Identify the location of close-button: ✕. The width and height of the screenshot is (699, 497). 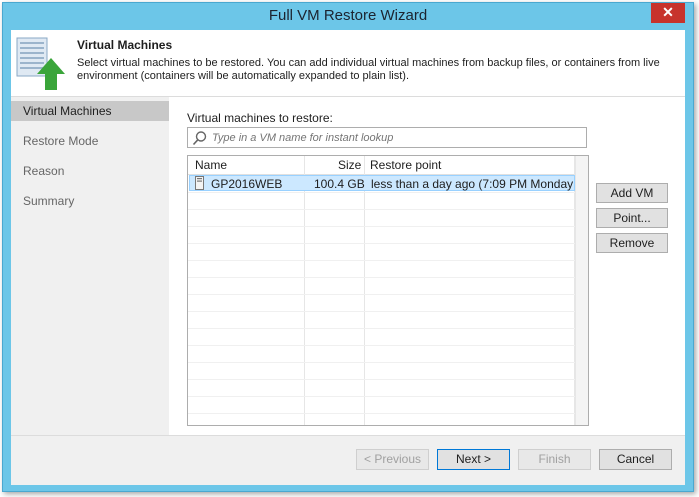
(668, 13).